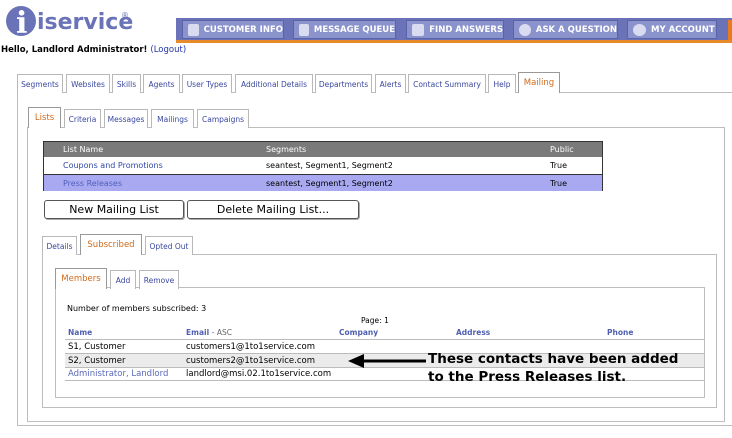 The image size is (732, 438). Describe the element at coordinates (527, 377) in the screenshot. I see `callout-line-2: to the Press Releases list.` at that location.